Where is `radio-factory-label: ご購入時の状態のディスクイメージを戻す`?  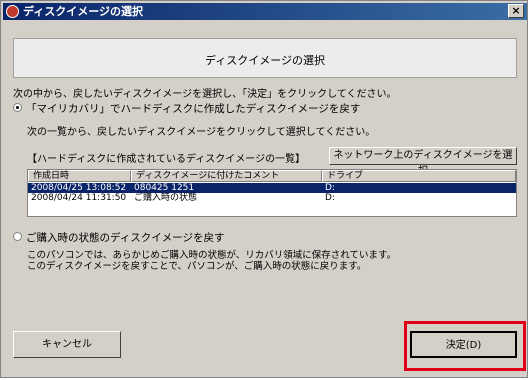 radio-factory-label: ご購入時の状態のディスクイメージを戻す is located at coordinates (125, 237).